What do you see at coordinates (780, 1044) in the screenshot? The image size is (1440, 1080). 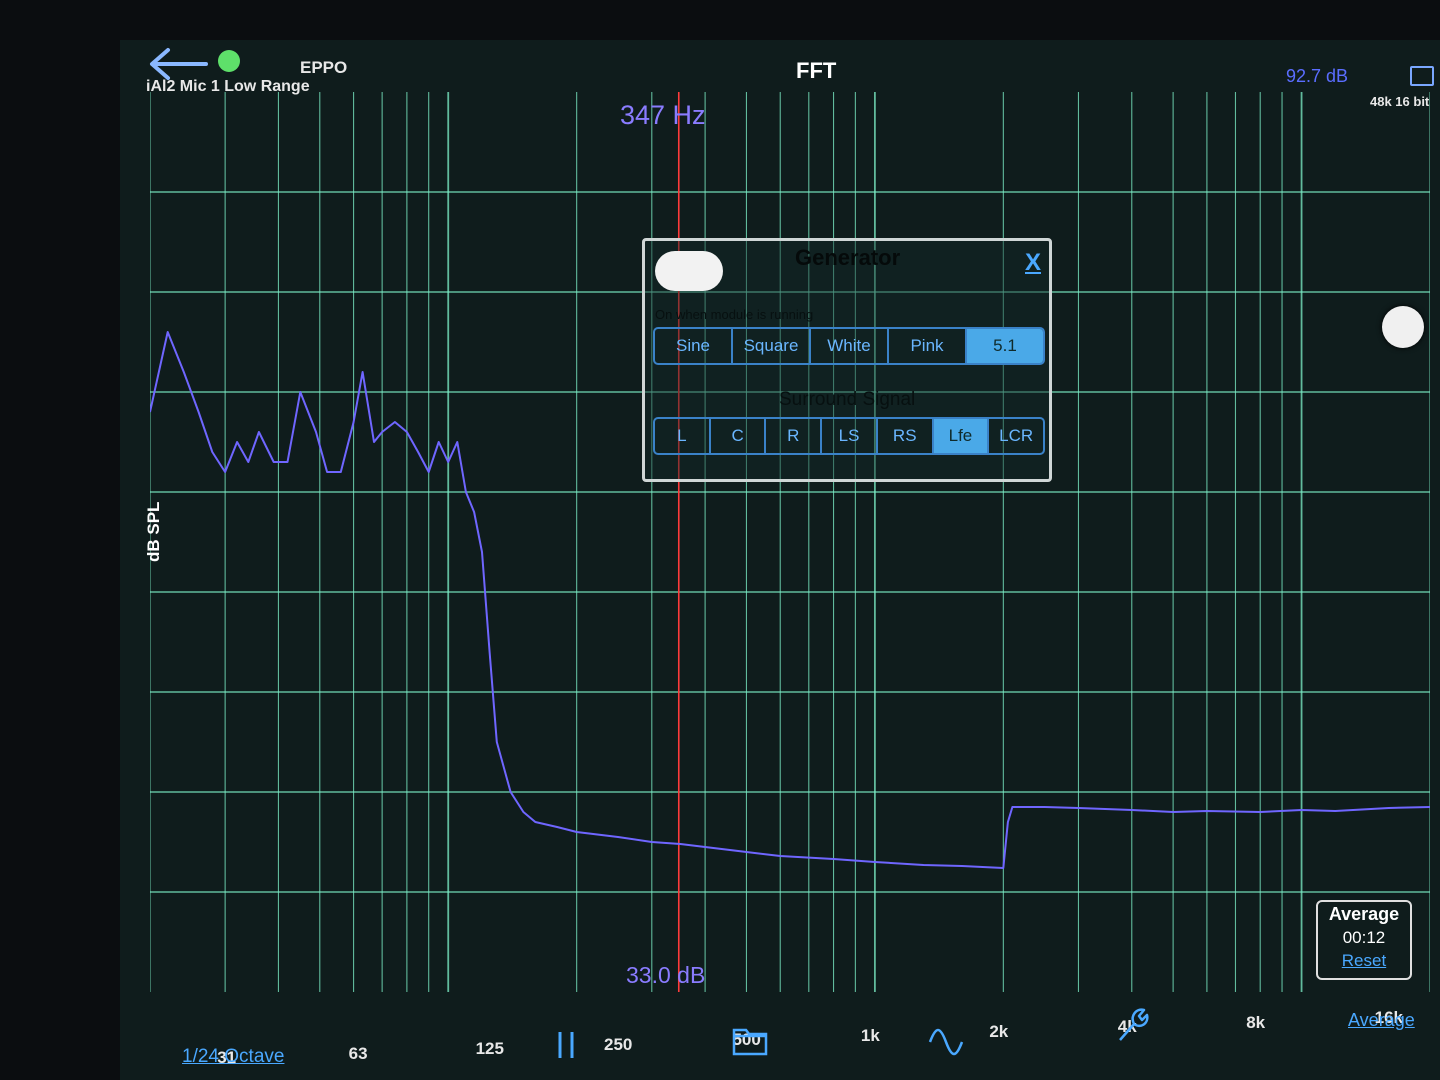 I see `bottom-toolbar: 1/24 Octave Average` at bounding box center [780, 1044].